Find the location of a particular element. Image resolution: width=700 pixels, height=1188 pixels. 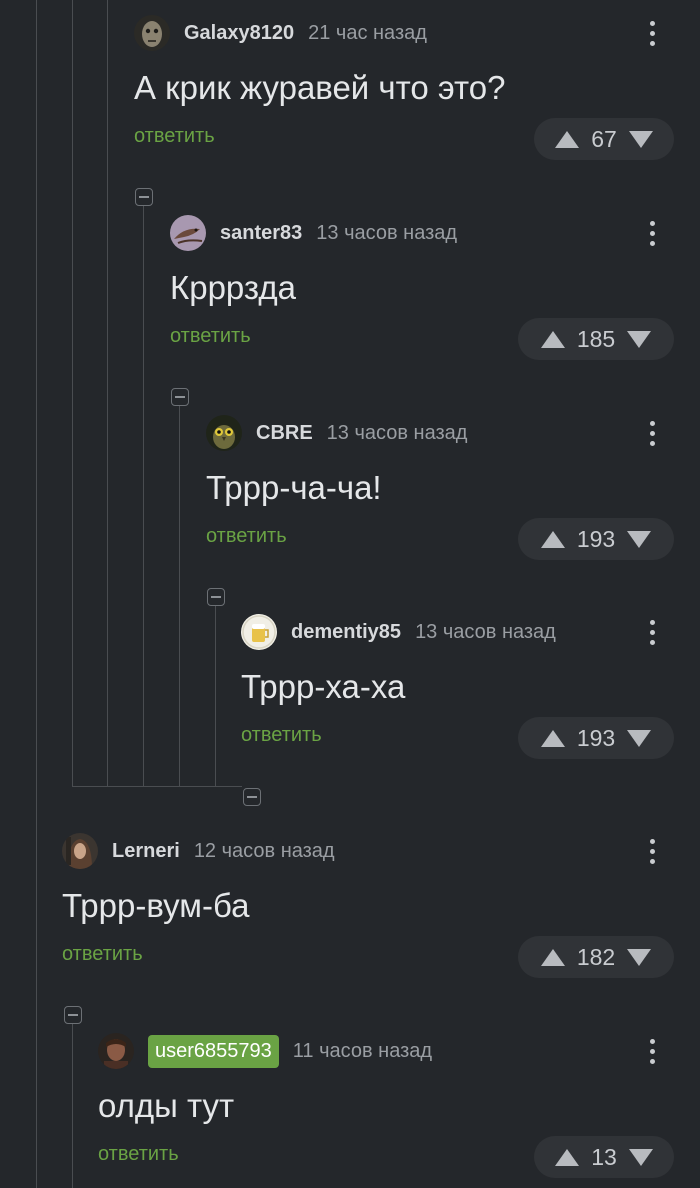

owl-avatar-icon is located at coordinates (224, 433).